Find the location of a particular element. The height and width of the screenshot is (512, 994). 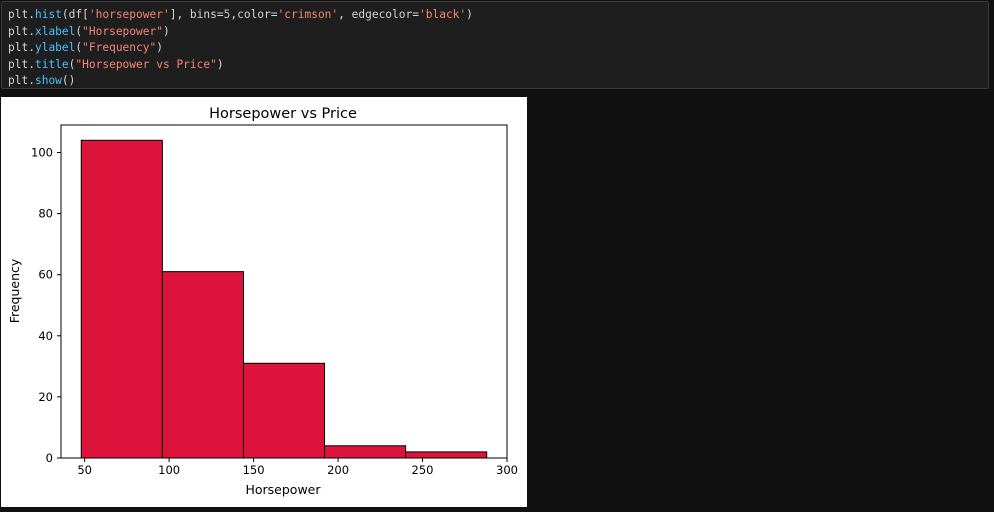

code-token: xlabel is located at coordinates (55, 31).